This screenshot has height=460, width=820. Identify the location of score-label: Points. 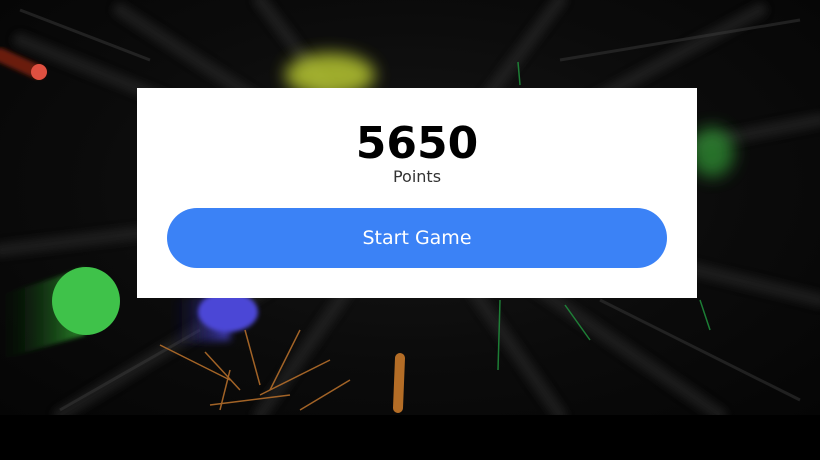
(417, 176).